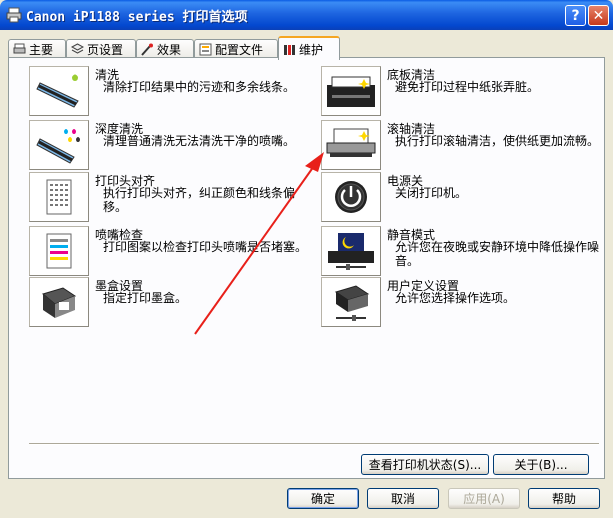 This screenshot has height=518, width=613. What do you see at coordinates (19, 48) in the screenshot?
I see `main-icon` at bounding box center [19, 48].